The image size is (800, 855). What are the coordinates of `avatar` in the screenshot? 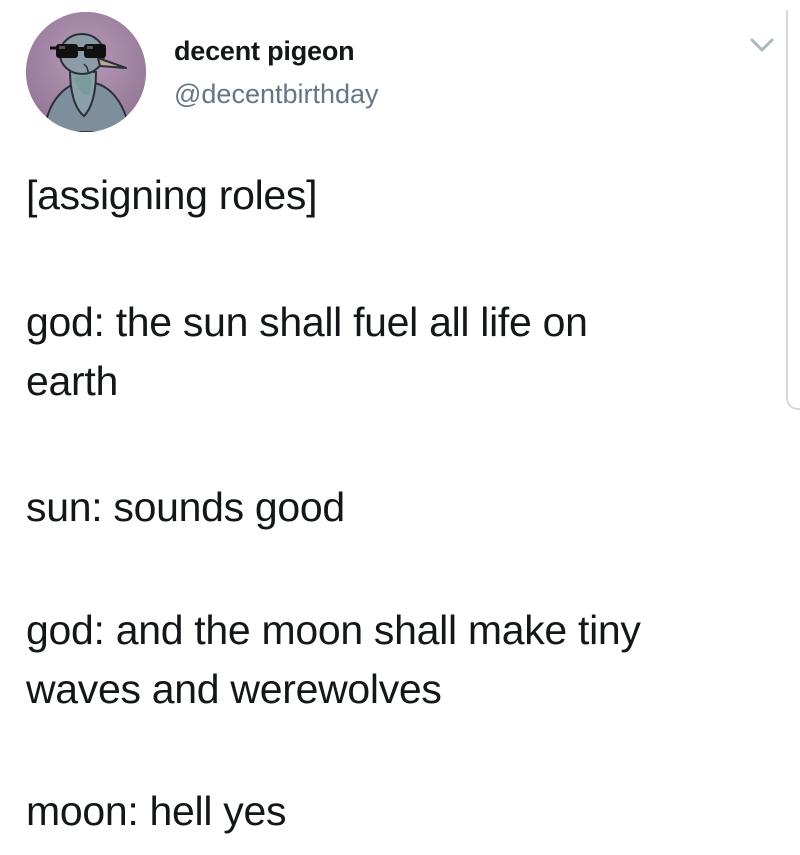 It's located at (86, 72).